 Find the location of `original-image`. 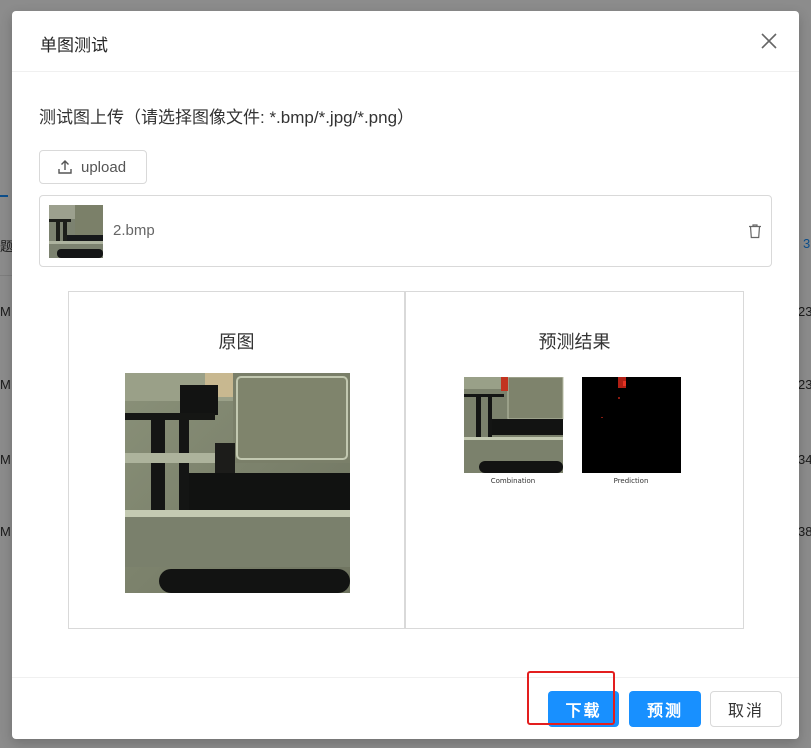

original-image is located at coordinates (237, 483).